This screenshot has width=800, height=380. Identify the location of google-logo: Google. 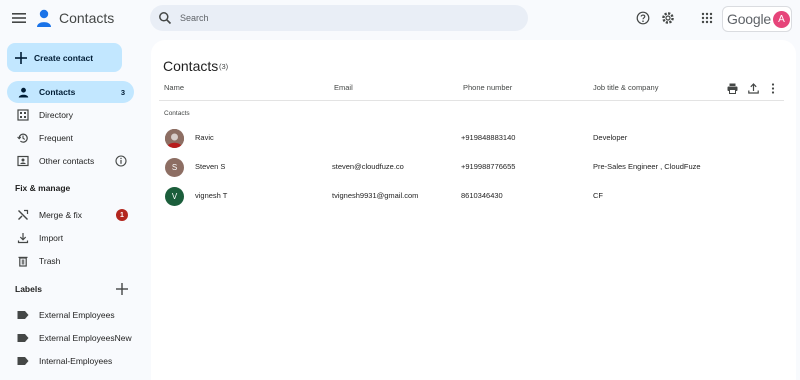
(749, 19).